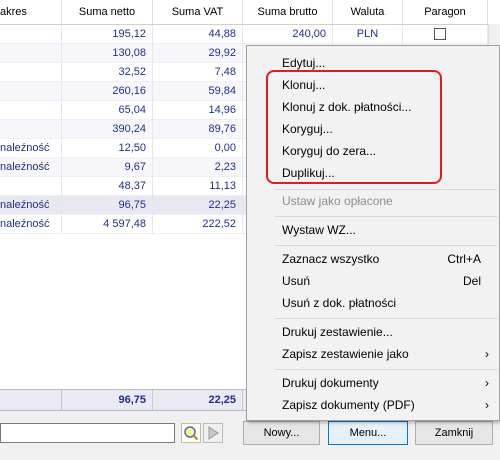  What do you see at coordinates (198, 129) in the screenshot?
I see `cell-vat: 89,76` at bounding box center [198, 129].